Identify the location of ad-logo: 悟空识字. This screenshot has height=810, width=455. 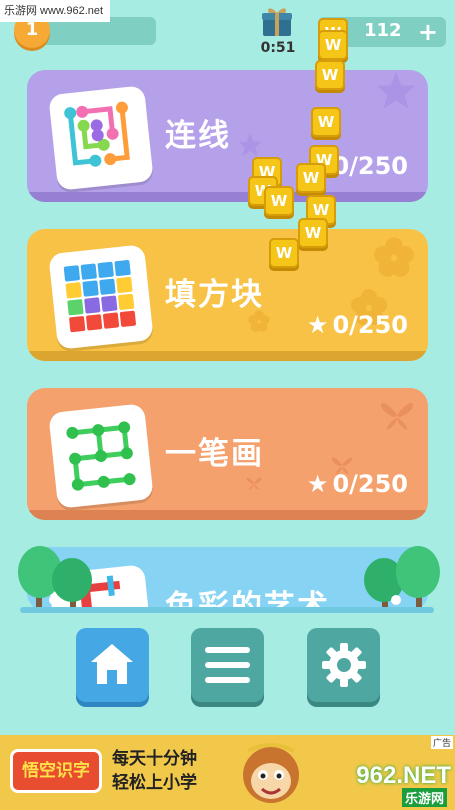
(56, 771).